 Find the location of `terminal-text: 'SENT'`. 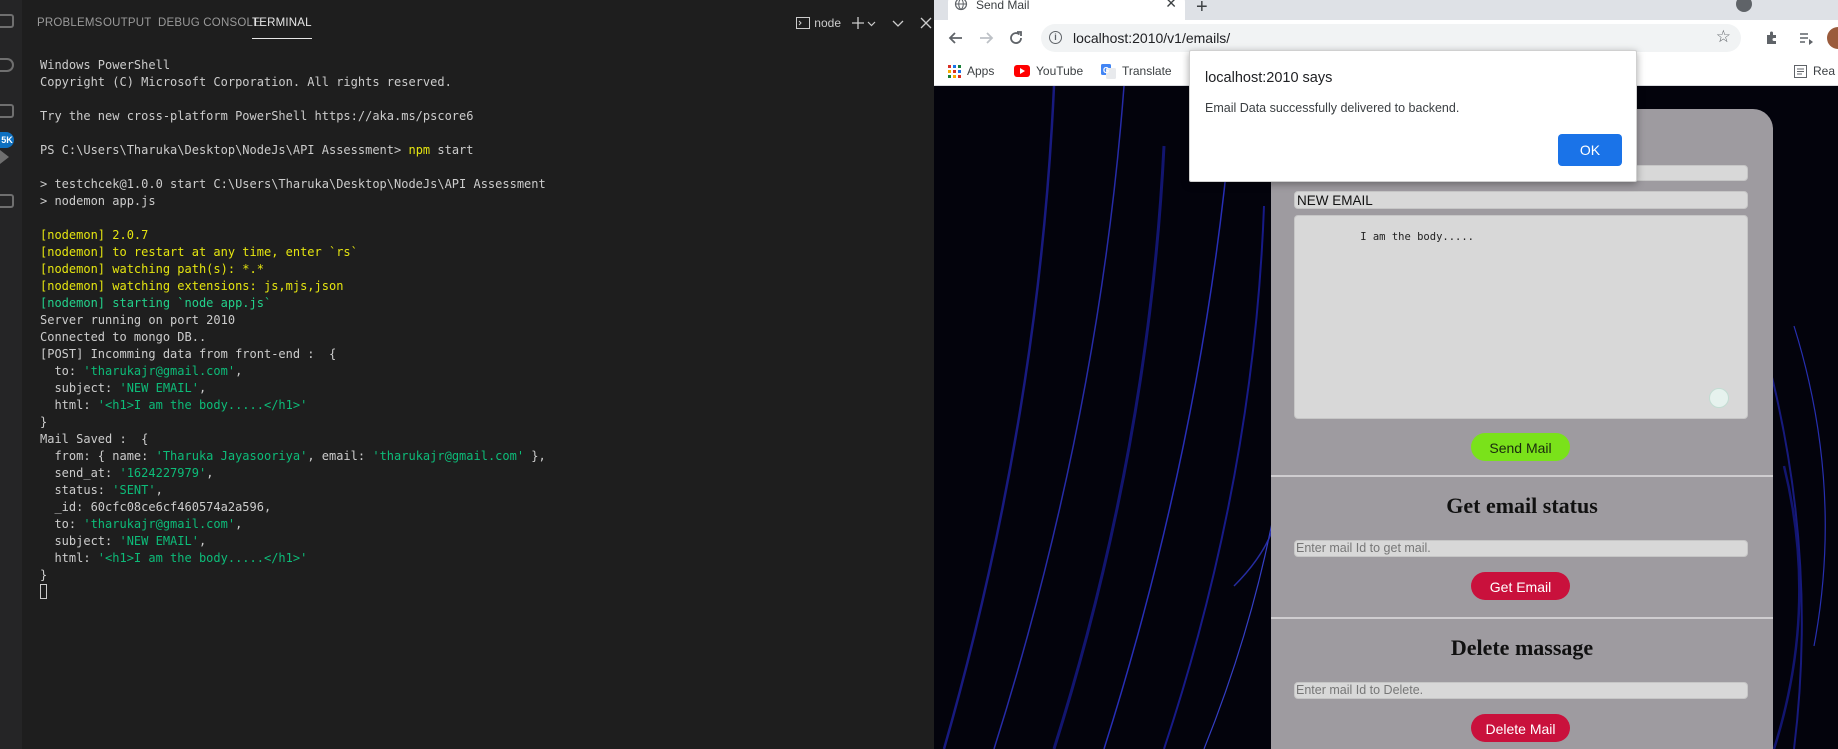

terminal-text: 'SENT' is located at coordinates (134, 490).